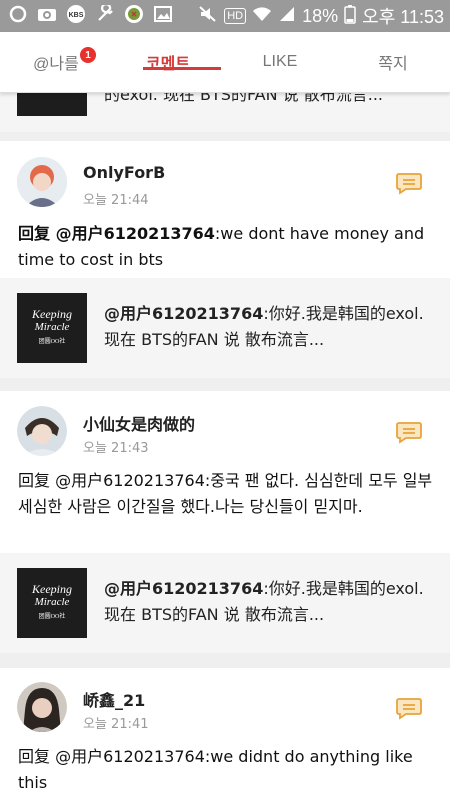 This screenshot has height=800, width=450. I want to click on tab-bar: @나를 1 코멘트 LIKE 쪽지, so click(225, 62).